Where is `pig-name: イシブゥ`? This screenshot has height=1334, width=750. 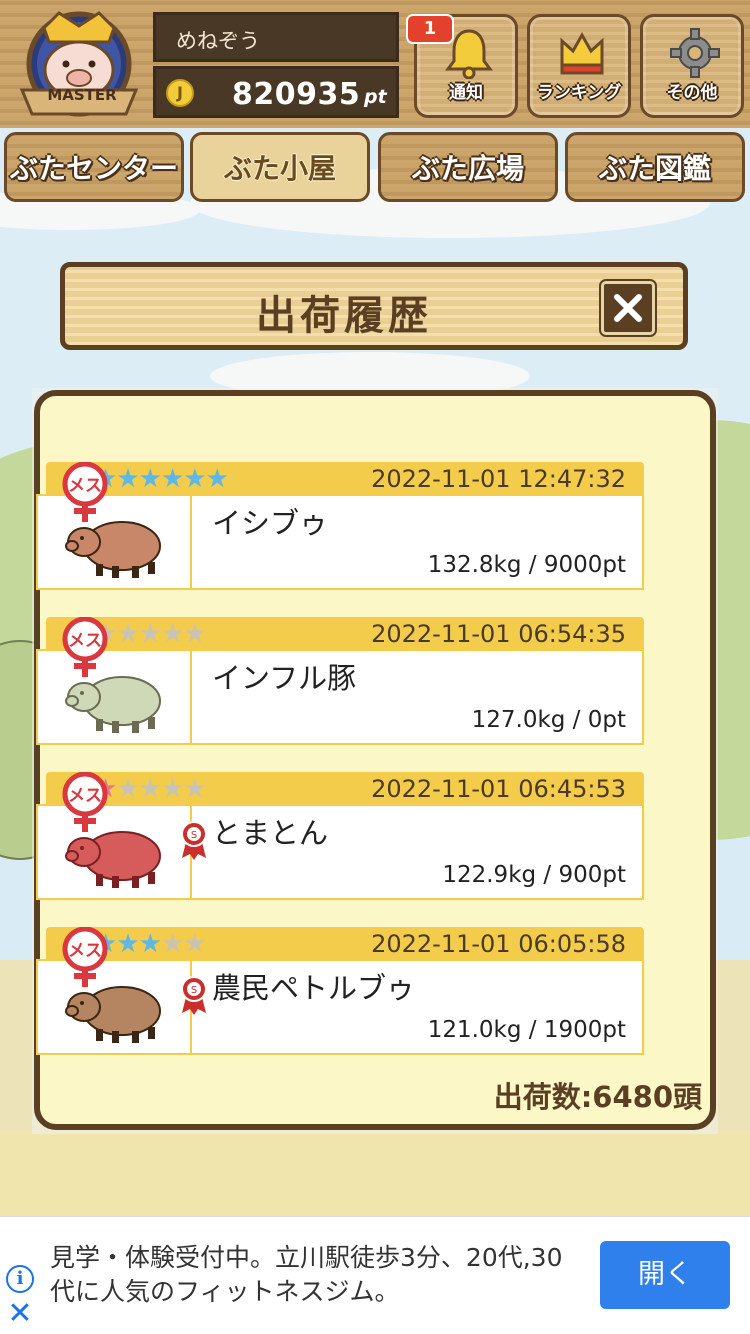 pig-name: イシブゥ is located at coordinates (270, 523).